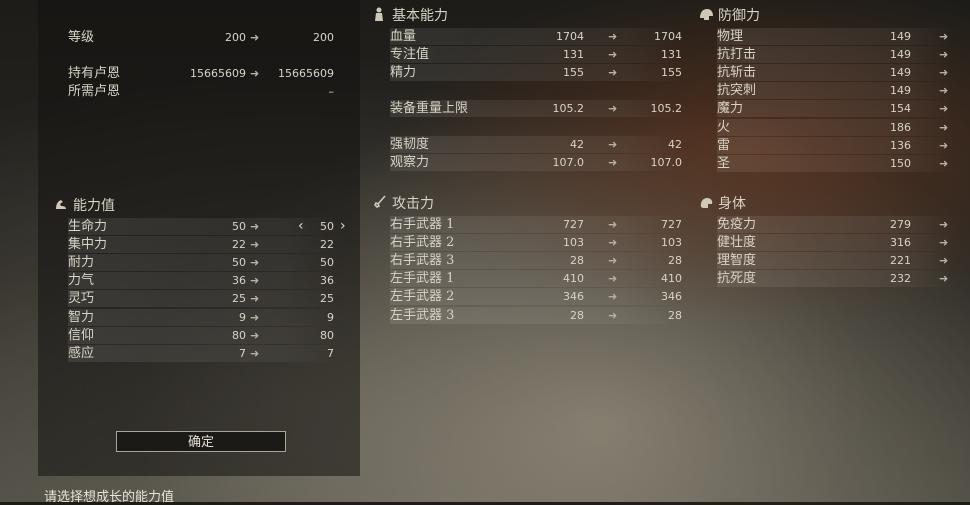 The height and width of the screenshot is (505, 970). What do you see at coordinates (343, 226) in the screenshot?
I see `chevron-right-icon: ›` at bounding box center [343, 226].